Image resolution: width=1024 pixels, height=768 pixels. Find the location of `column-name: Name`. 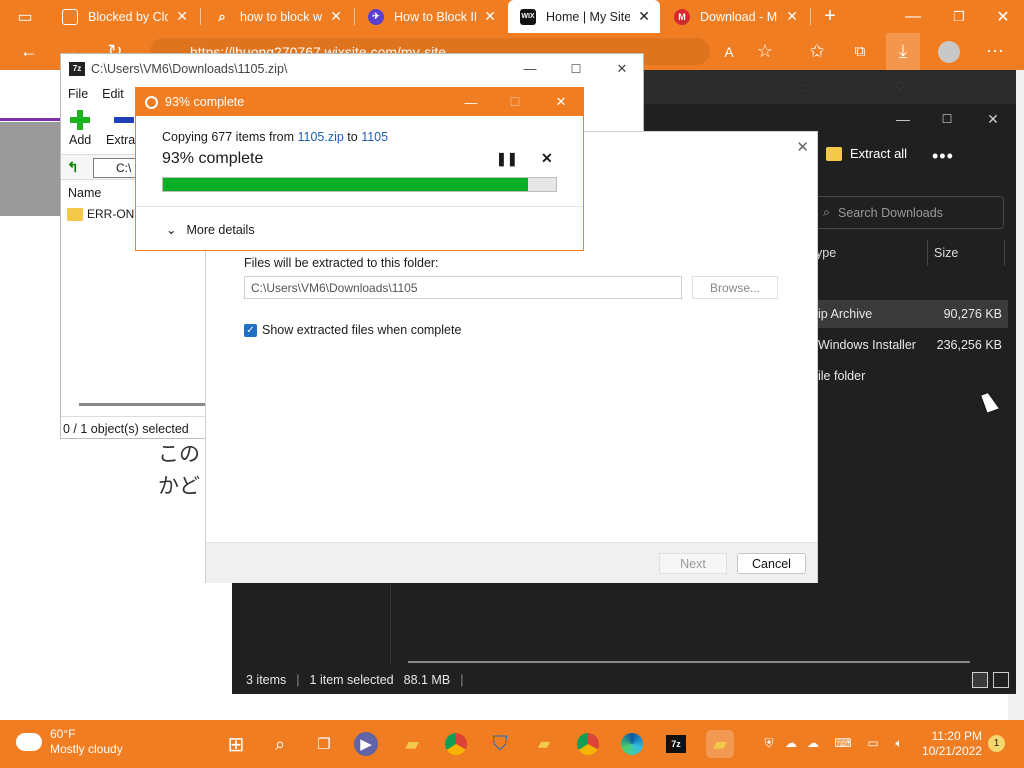

column-name: Name is located at coordinates (84, 193).